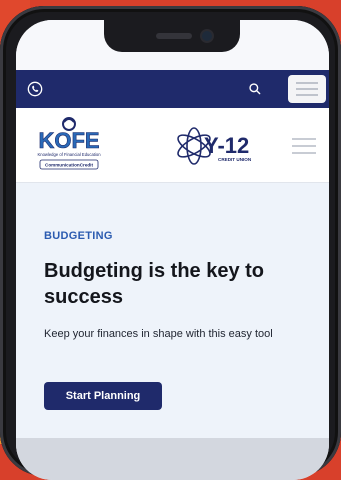 The image size is (341, 480). What do you see at coordinates (172, 89) in the screenshot?
I see `top-nav-bar` at bounding box center [172, 89].